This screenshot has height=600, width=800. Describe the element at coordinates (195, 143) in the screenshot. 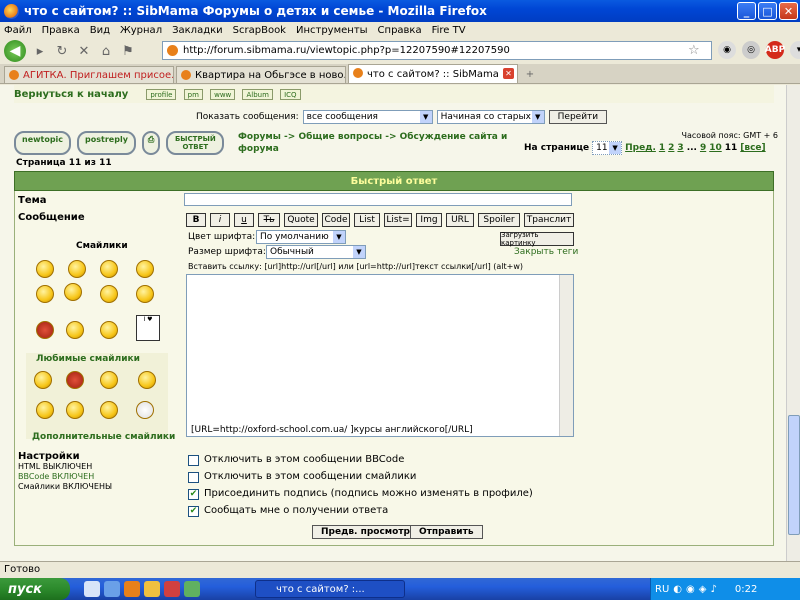

I see `quick-reply-button: БЫСТРЫЙ ОТВЕТ` at that location.